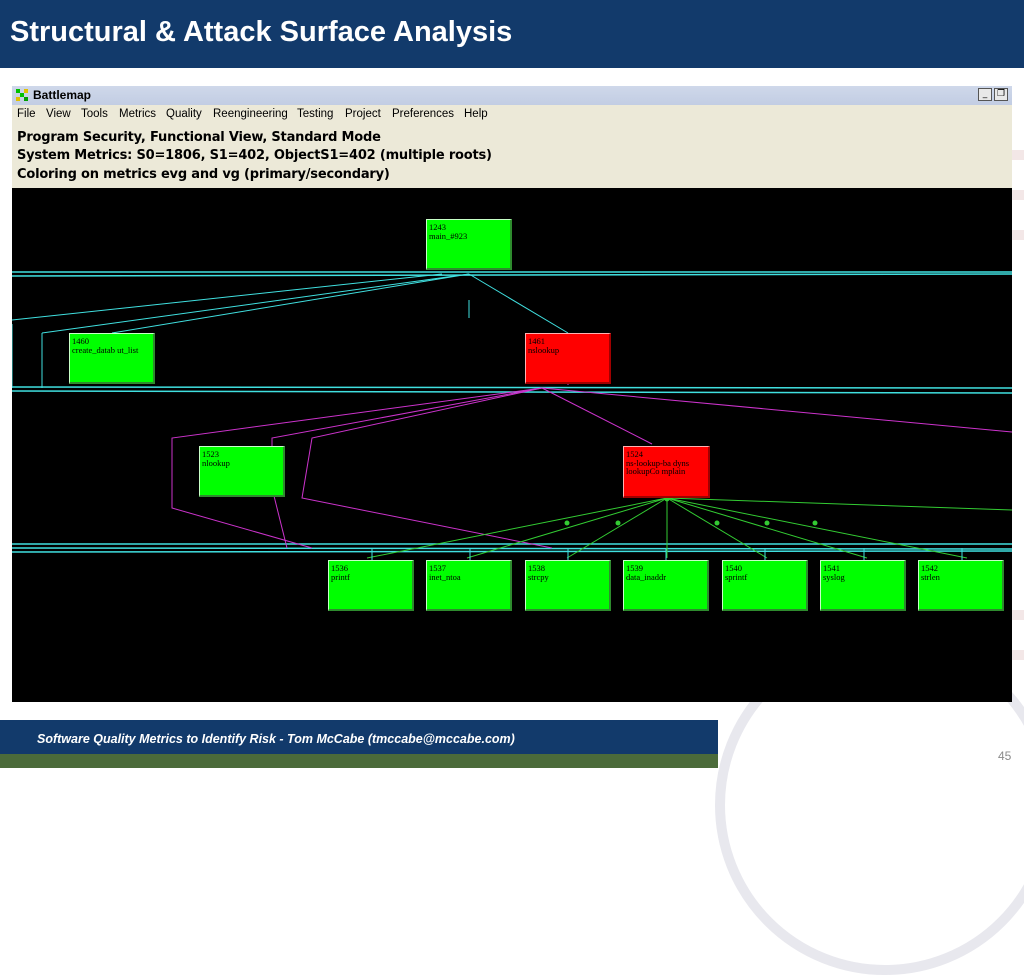 The height and width of the screenshot is (975, 1024). I want to click on node-1538: 1538 strcpy, so click(568, 585).